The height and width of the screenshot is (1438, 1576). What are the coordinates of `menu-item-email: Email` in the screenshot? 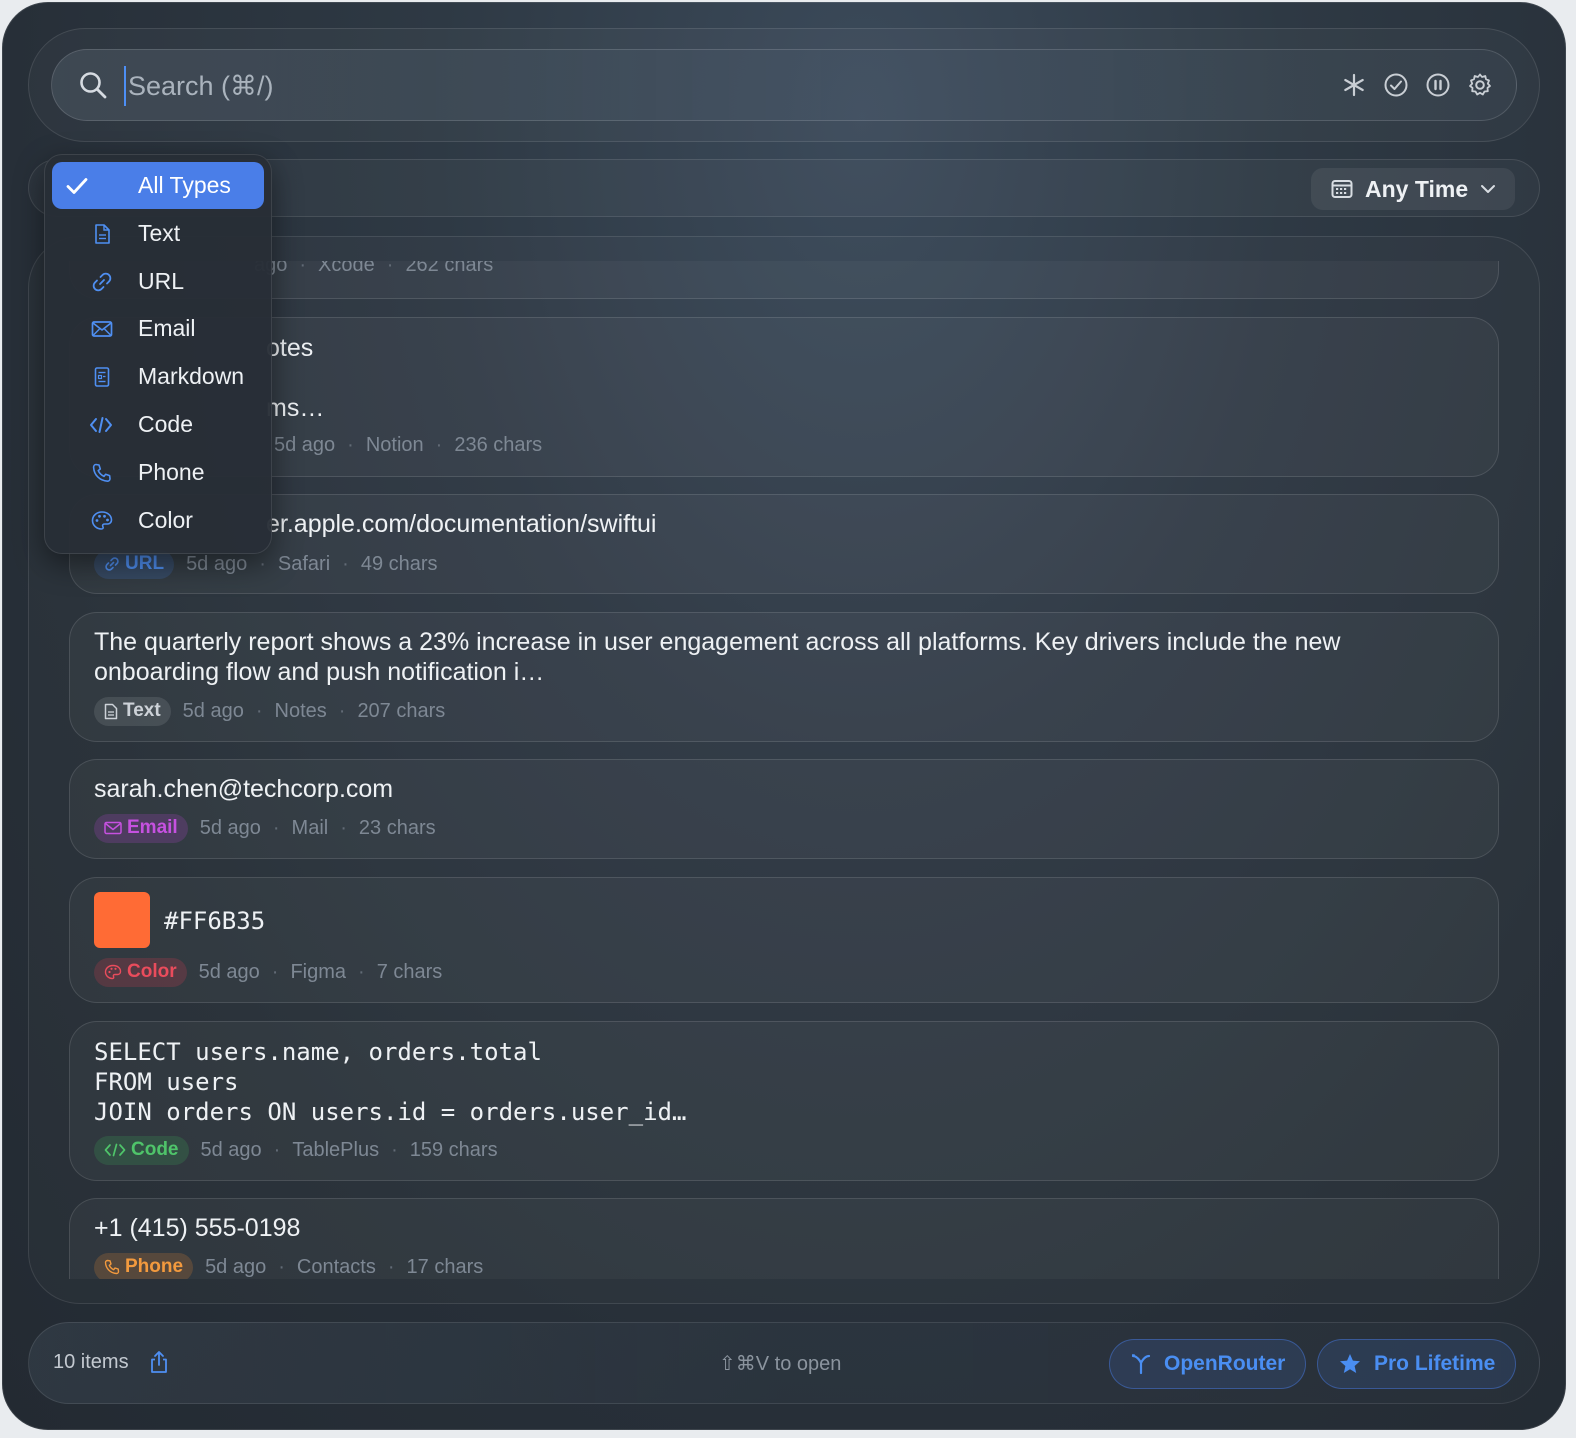 It's located at (158, 328).